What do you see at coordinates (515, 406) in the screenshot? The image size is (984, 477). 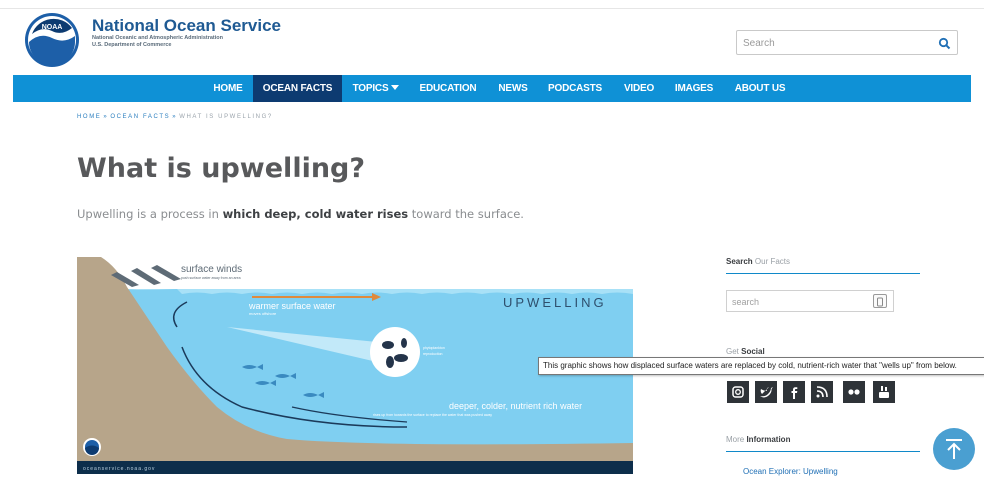 I see `deep-water-label: deeper, colder, nutrient rich water` at bounding box center [515, 406].